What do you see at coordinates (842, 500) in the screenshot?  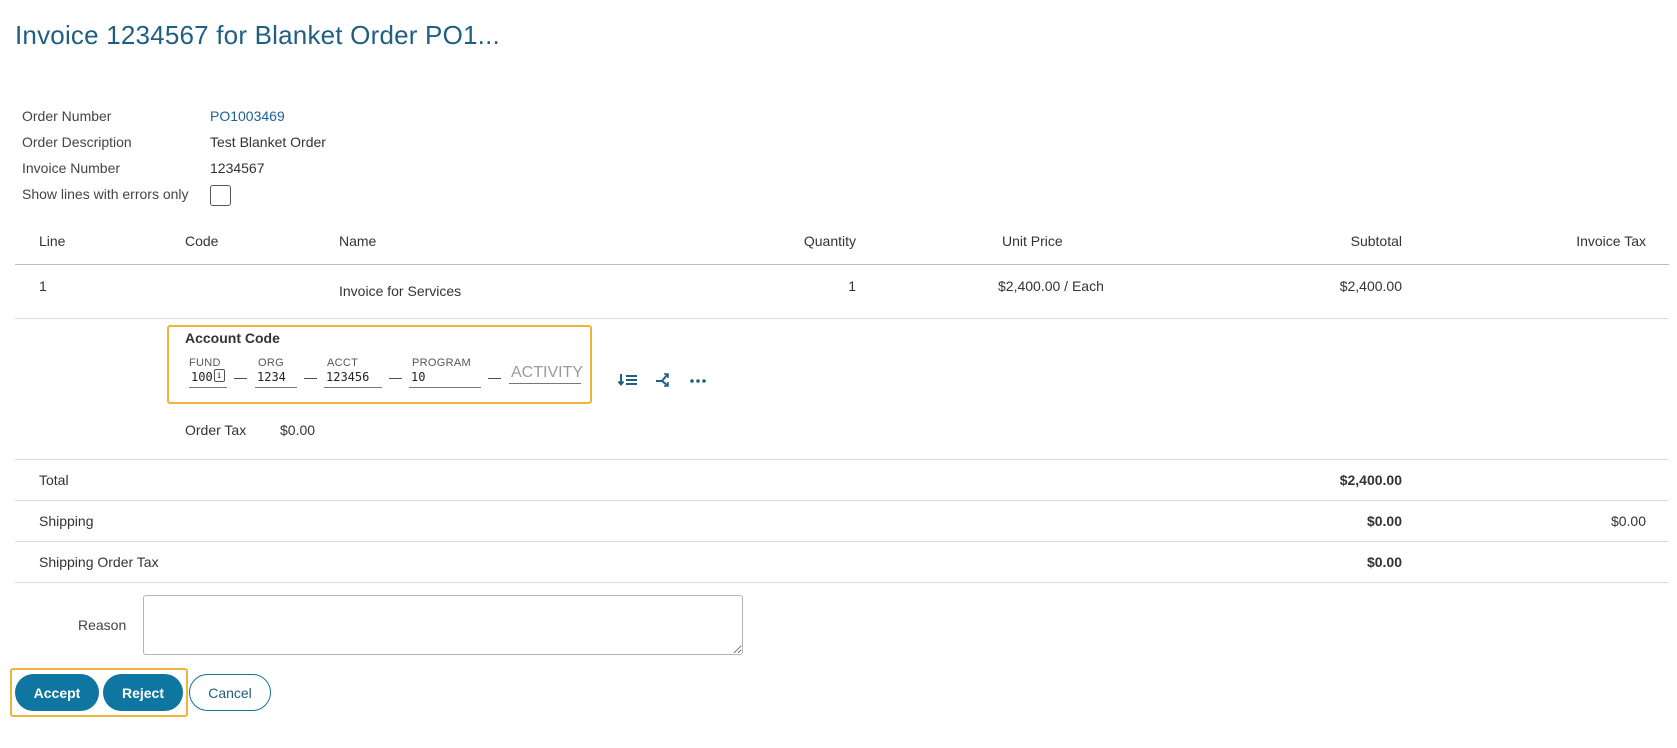 I see `total-divider` at bounding box center [842, 500].